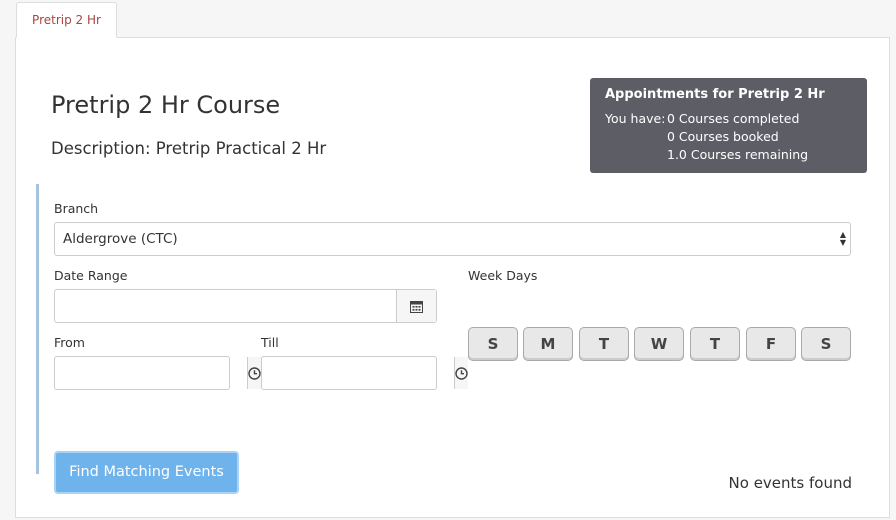 The height and width of the screenshot is (520, 896). What do you see at coordinates (715, 344) in the screenshot?
I see `weekday-thursday-button: T` at bounding box center [715, 344].